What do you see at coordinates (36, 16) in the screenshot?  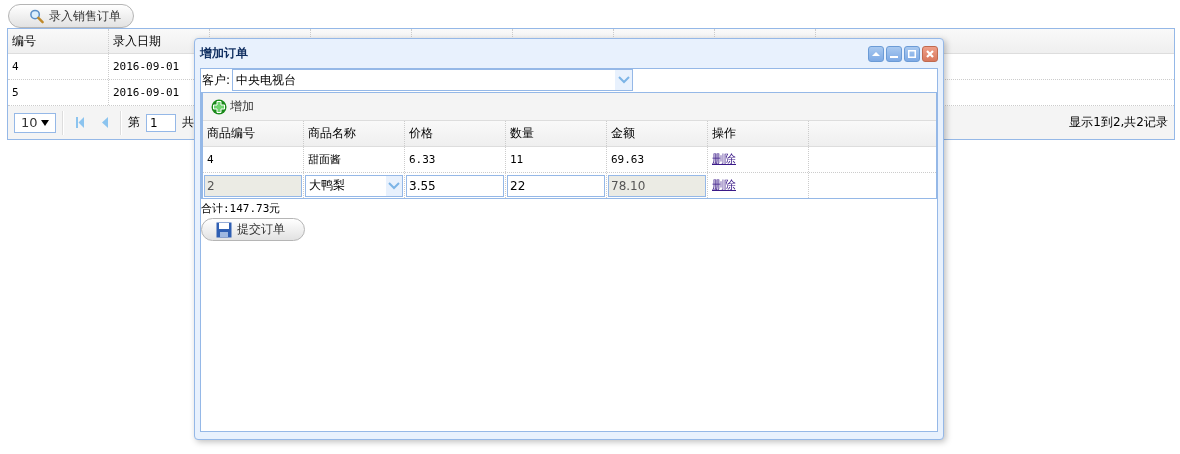 I see `search-icon` at bounding box center [36, 16].